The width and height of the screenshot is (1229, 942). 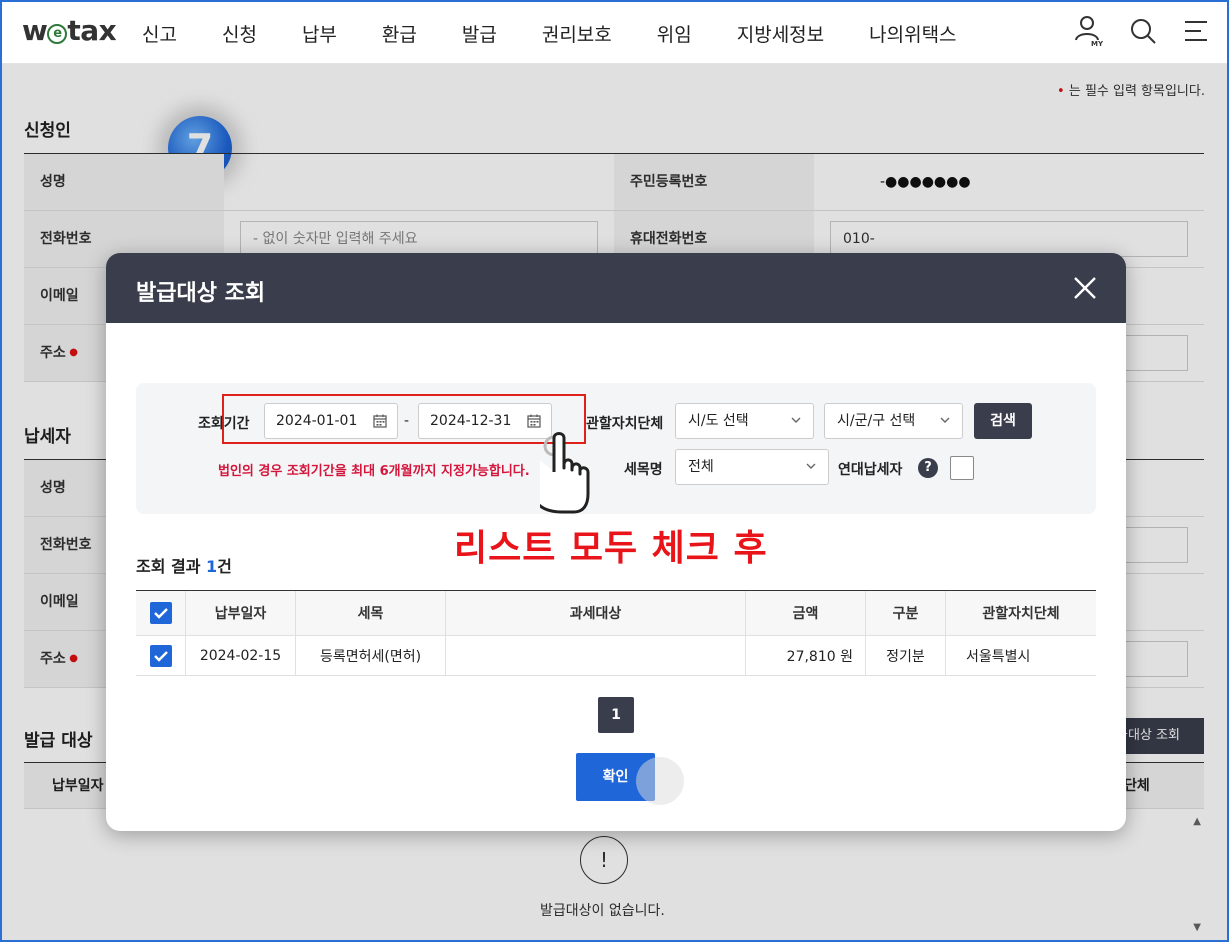 I want to click on row-checkbox, so click(x=160, y=655).